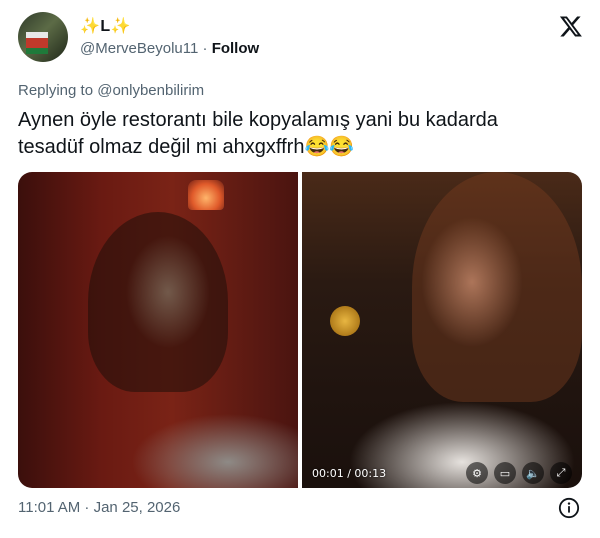  What do you see at coordinates (569, 508) in the screenshot?
I see `info-icon` at bounding box center [569, 508].